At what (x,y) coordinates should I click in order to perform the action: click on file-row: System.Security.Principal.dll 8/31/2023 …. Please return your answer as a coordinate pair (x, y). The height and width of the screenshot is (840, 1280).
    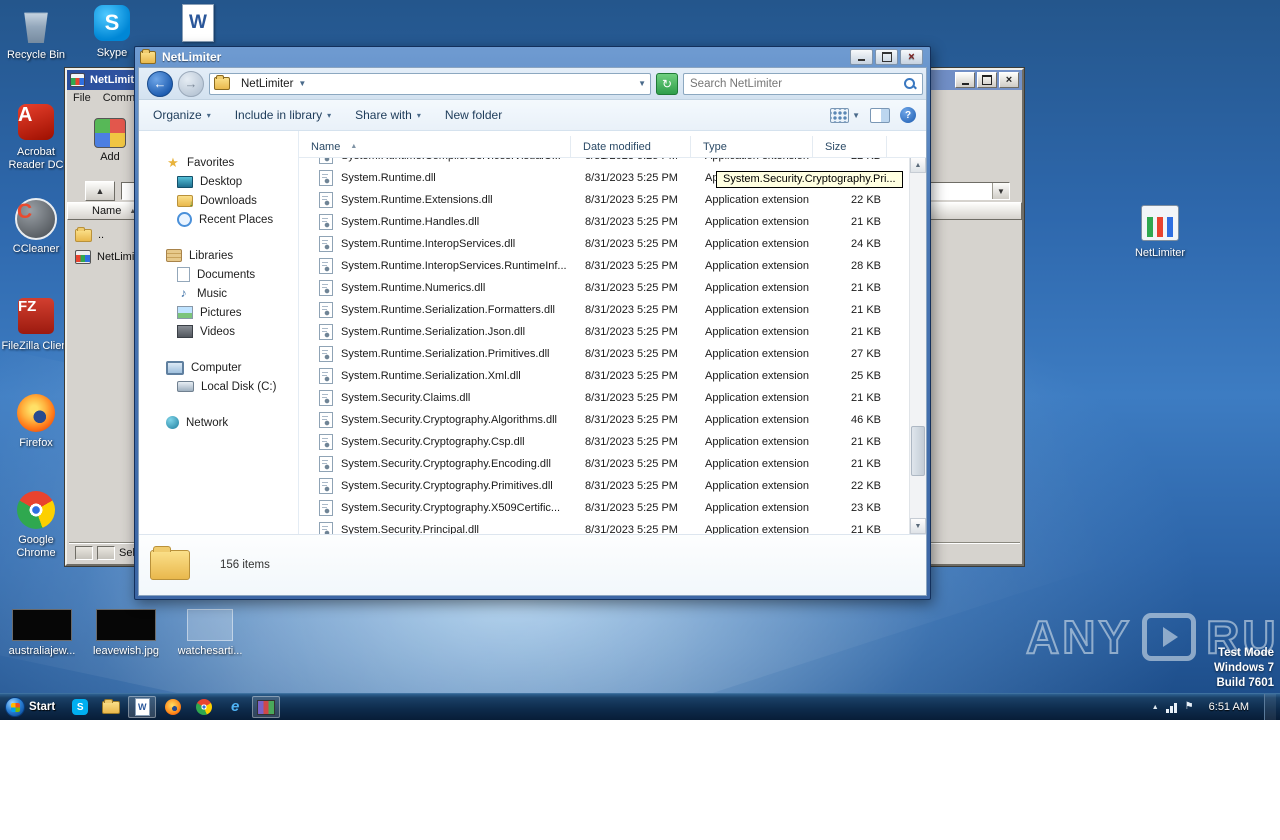
    Looking at the image, I should click on (604, 526).